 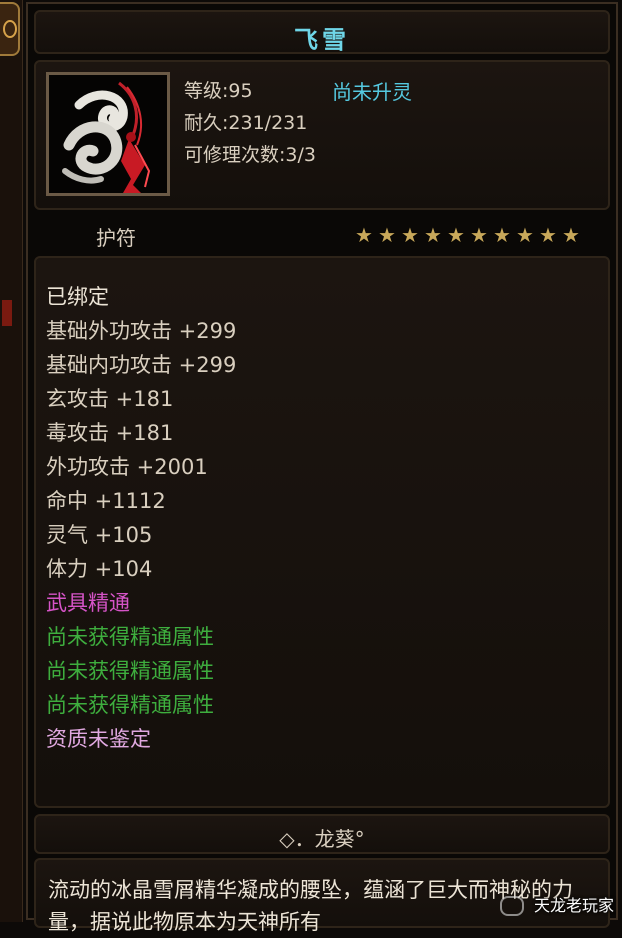 I want to click on set-name: ◇．龙葵°, so click(x=322, y=839).